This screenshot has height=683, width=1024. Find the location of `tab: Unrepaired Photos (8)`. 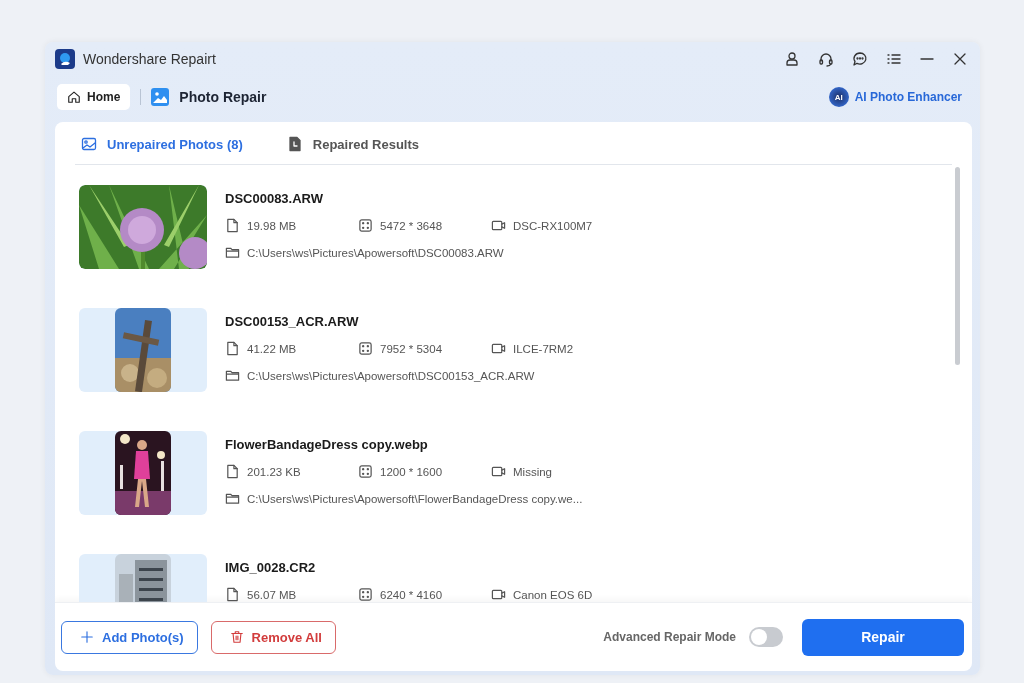

tab: Unrepaired Photos (8) is located at coordinates (162, 144).